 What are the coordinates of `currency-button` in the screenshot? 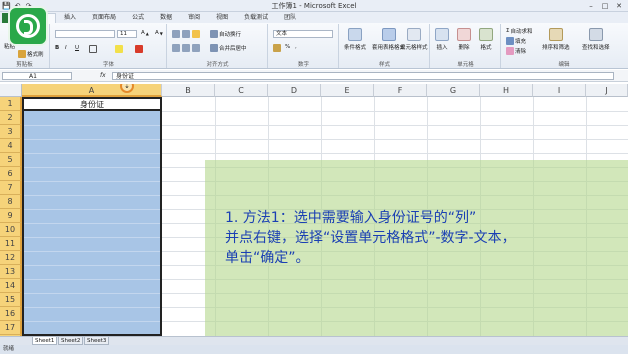 It's located at (277, 48).